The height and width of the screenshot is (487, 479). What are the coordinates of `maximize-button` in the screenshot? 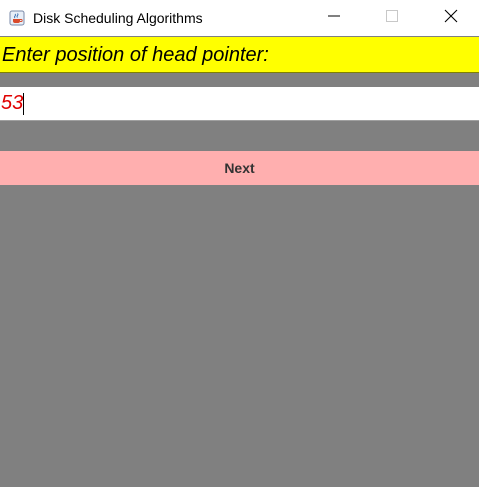 It's located at (392, 18).